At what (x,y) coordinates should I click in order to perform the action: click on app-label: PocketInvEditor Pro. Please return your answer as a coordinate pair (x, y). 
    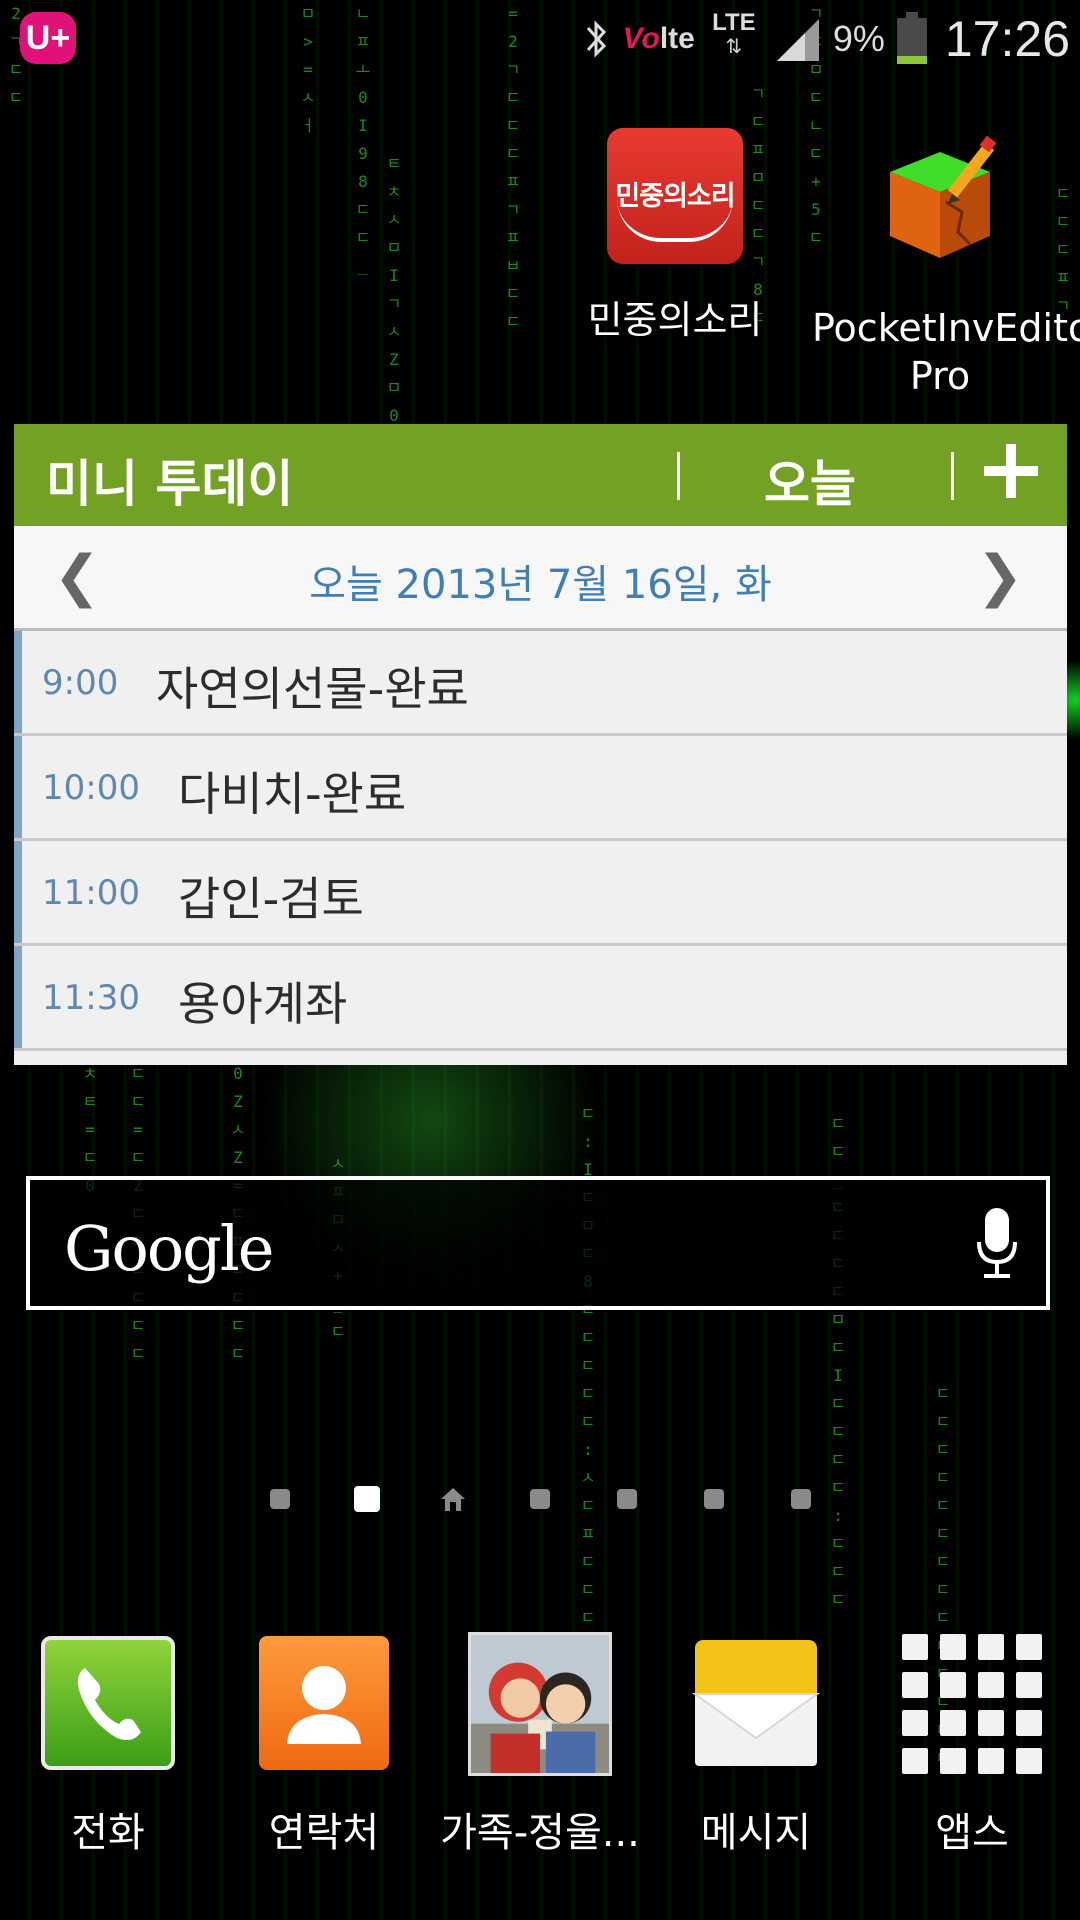
    Looking at the image, I should click on (946, 352).